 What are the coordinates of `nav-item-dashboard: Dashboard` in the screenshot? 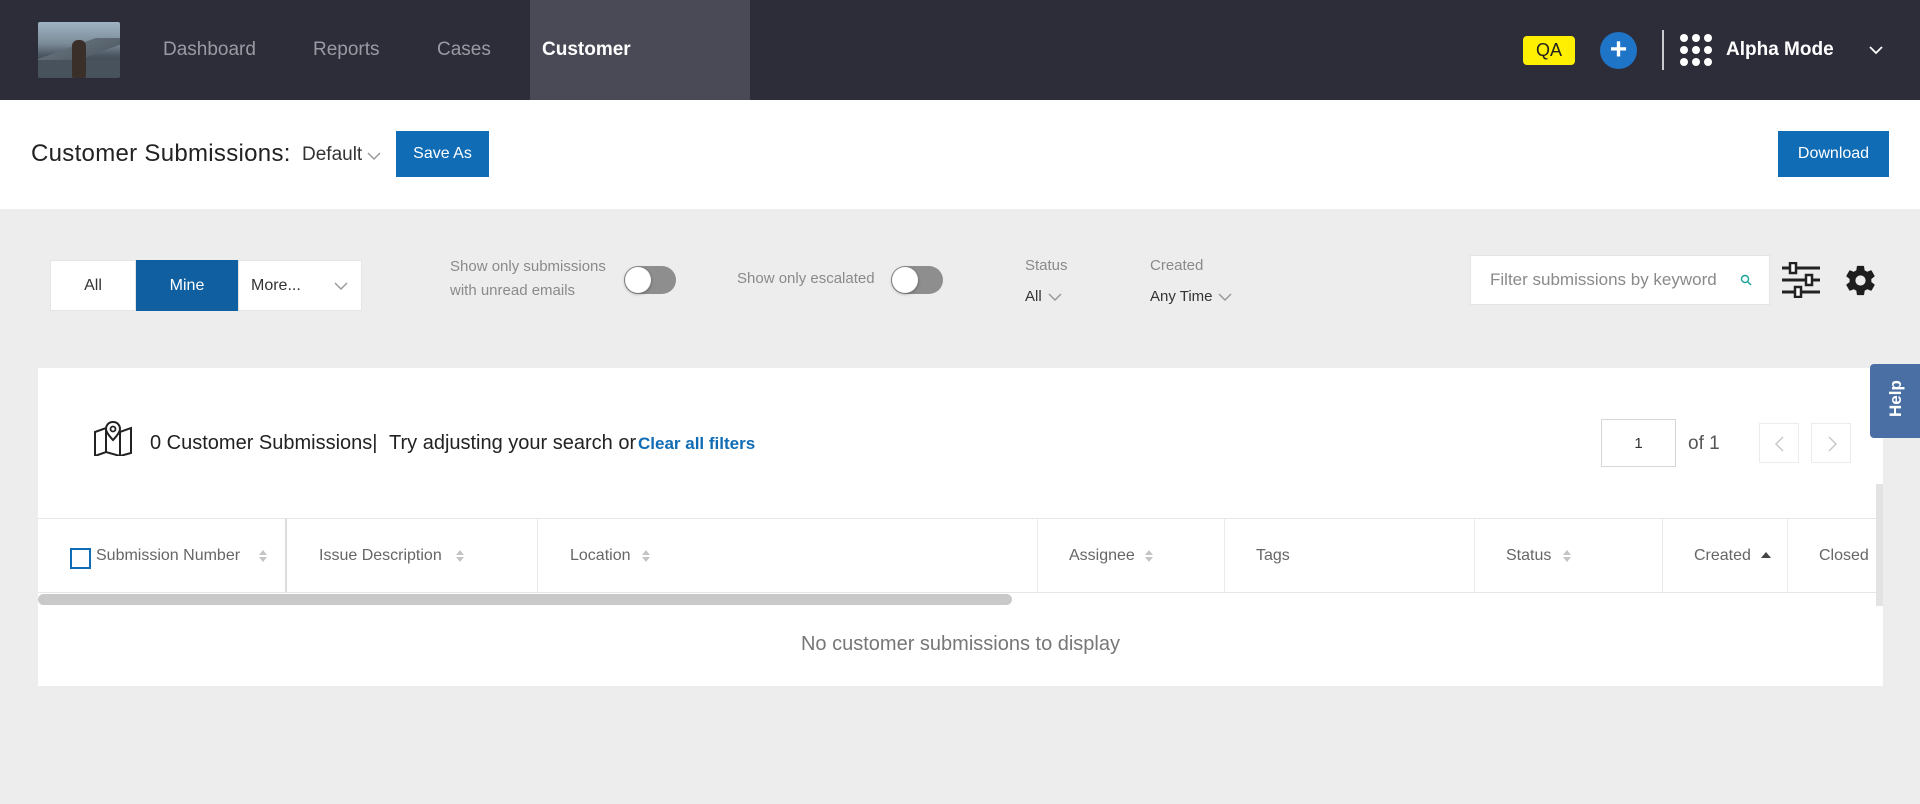 It's located at (209, 50).